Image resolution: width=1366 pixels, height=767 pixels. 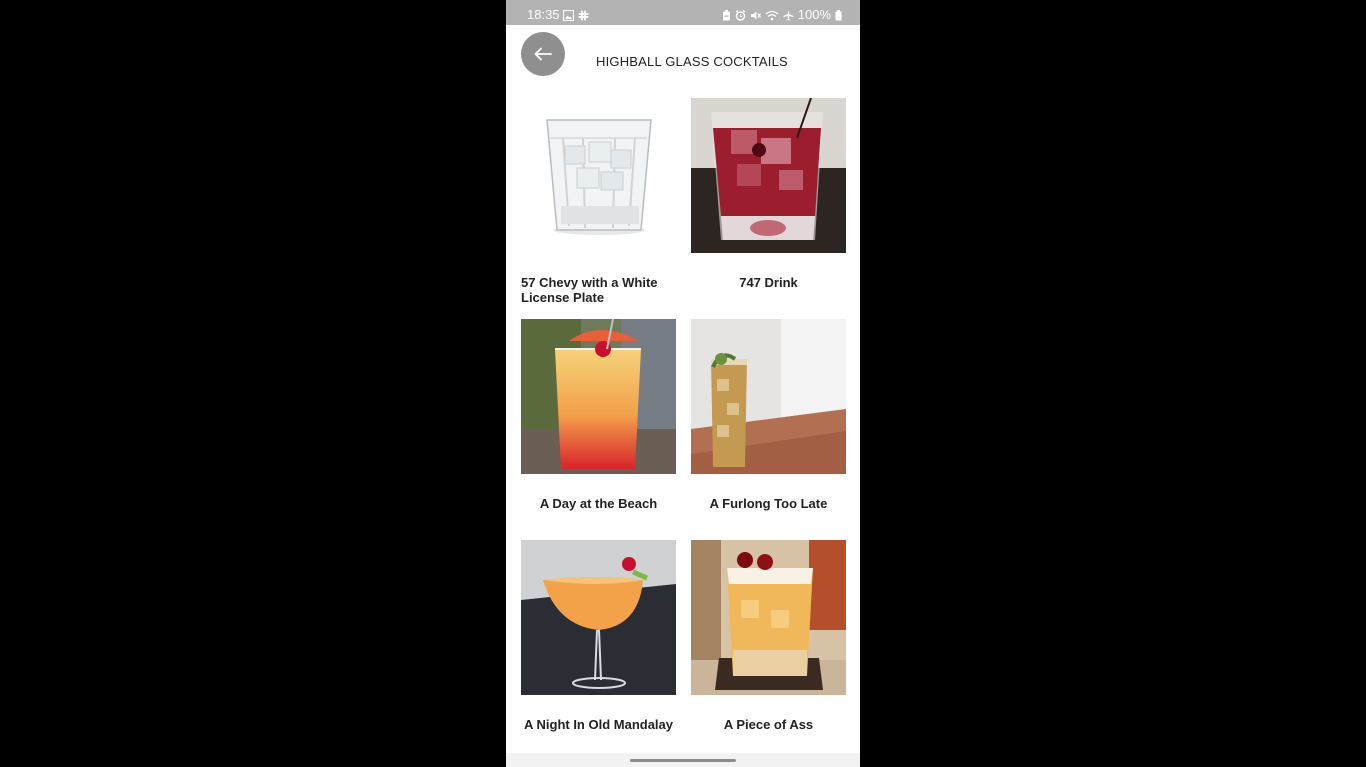 I want to click on cocktail-name: A Night In Old Mandalay, so click(x=598, y=724).